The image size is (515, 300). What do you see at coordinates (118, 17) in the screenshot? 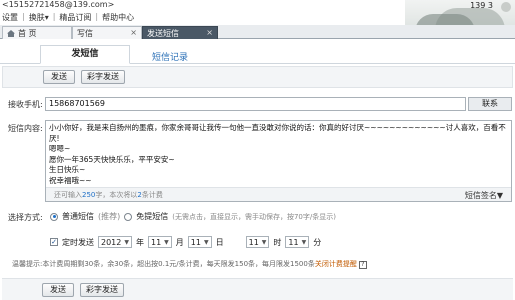
I see `help-link: 帮助中心` at bounding box center [118, 17].